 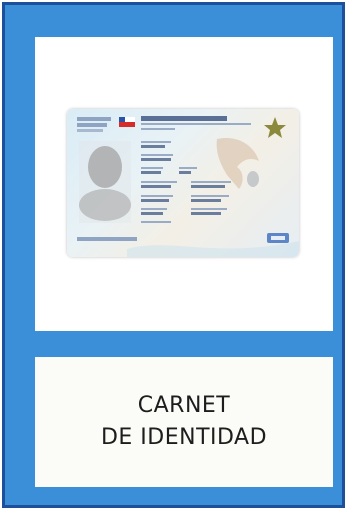 I want to click on star-emblem-icon, so click(x=275, y=127).